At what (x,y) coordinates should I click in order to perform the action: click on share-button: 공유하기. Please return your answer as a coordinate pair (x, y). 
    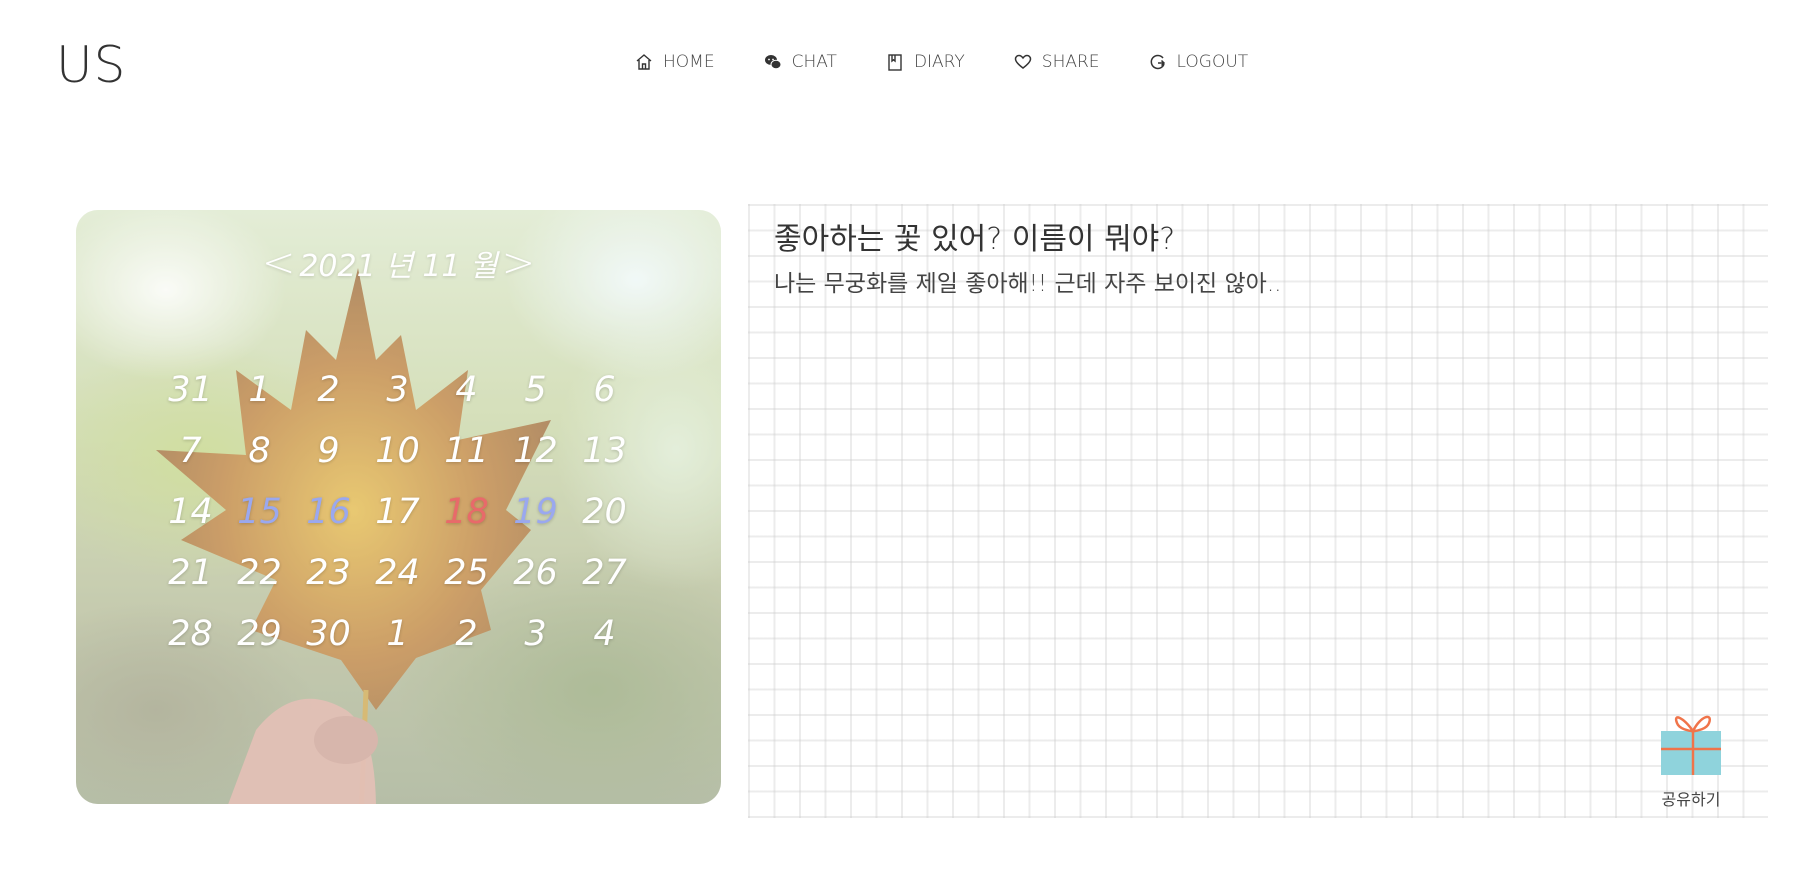
    Looking at the image, I should click on (1691, 759).